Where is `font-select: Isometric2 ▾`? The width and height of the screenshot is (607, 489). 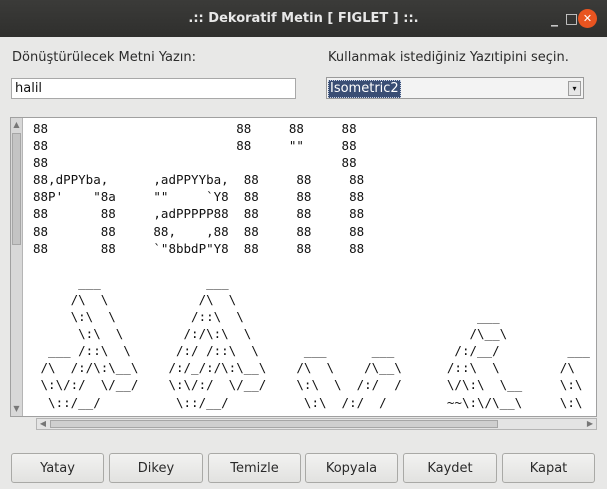
font-select: Isometric2 ▾ is located at coordinates (455, 88).